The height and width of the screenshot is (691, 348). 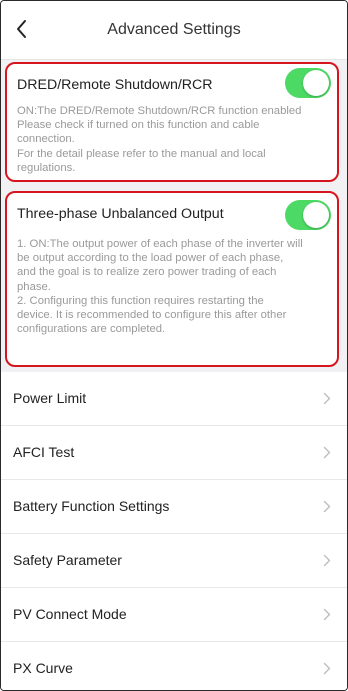 I want to click on top-bar: Advanced Settings, so click(x=174, y=30).